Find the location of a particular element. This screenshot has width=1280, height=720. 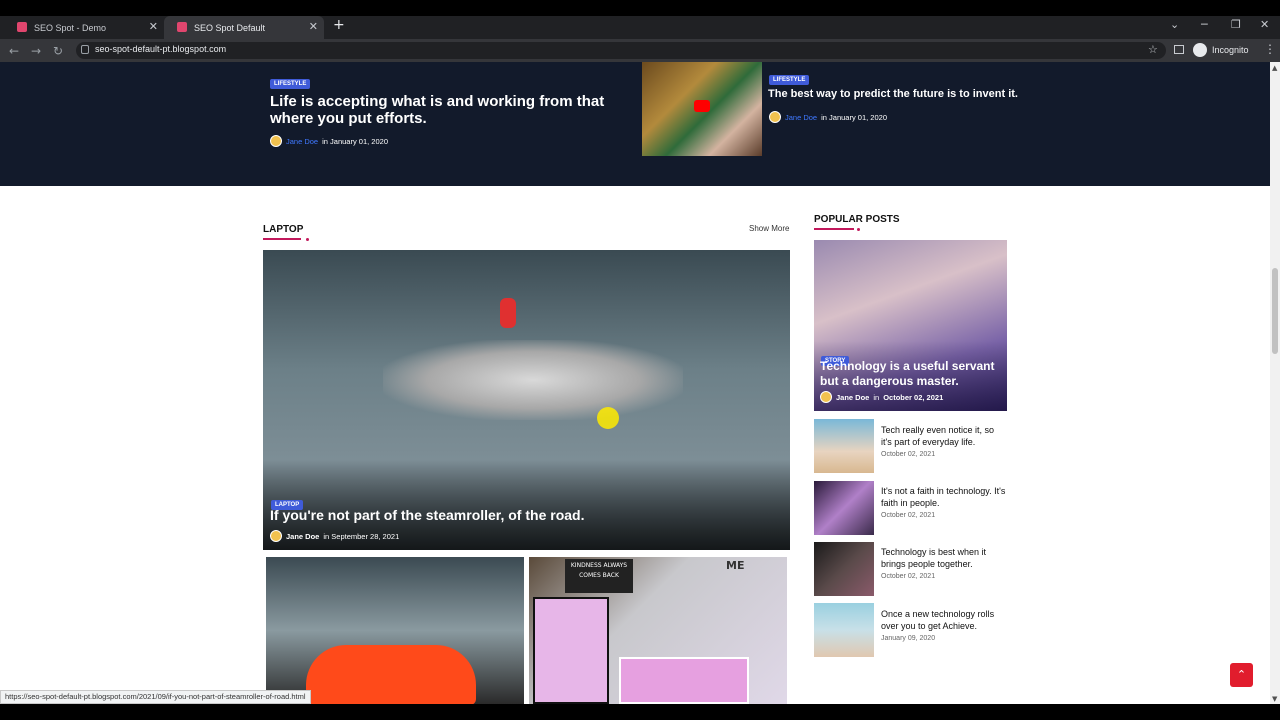

popular-item-date: January 09, 2020 is located at coordinates (908, 638).